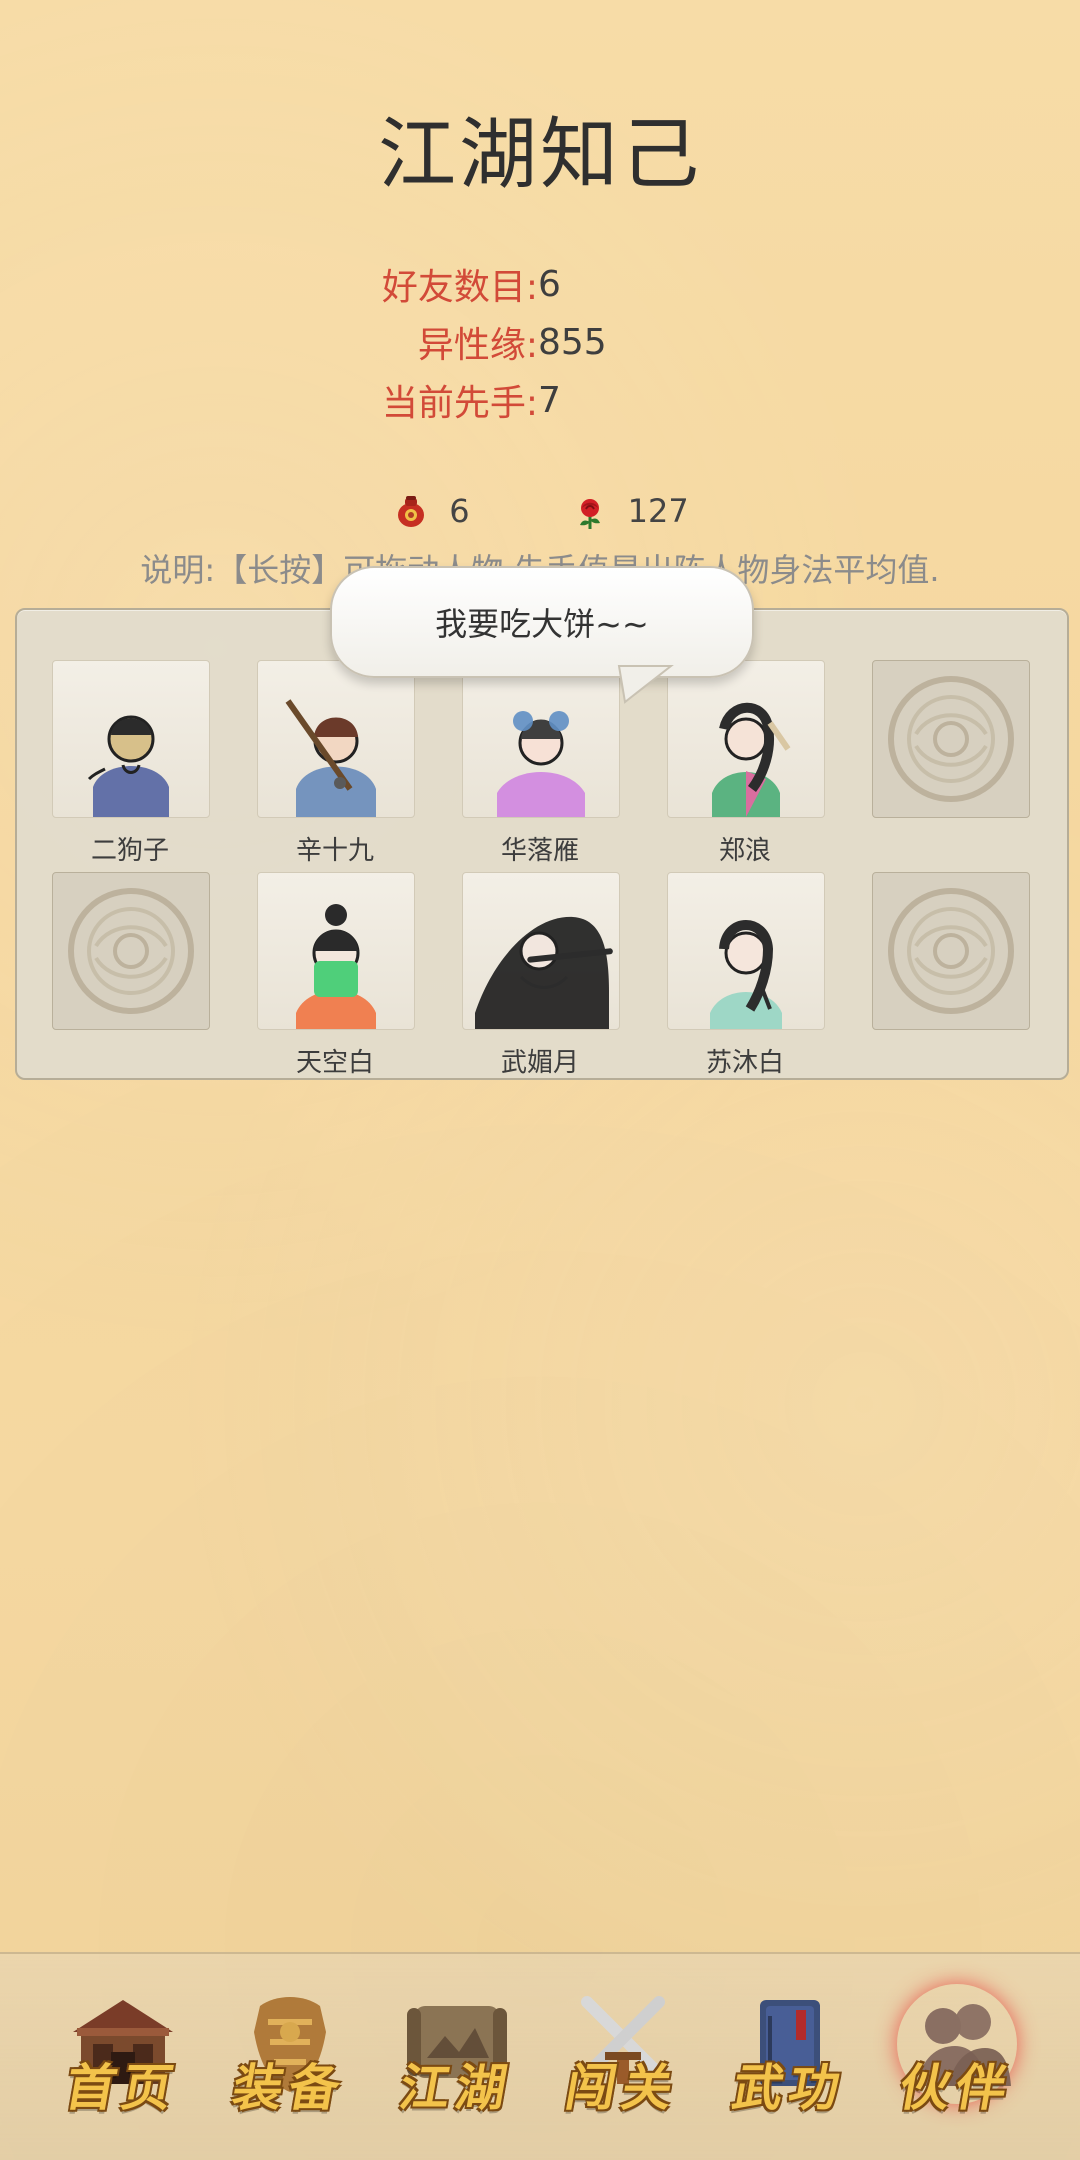 Image resolution: width=1080 pixels, height=2160 pixels. Describe the element at coordinates (956, 2087) in the screenshot. I see `nav-label: 伙伴` at that location.